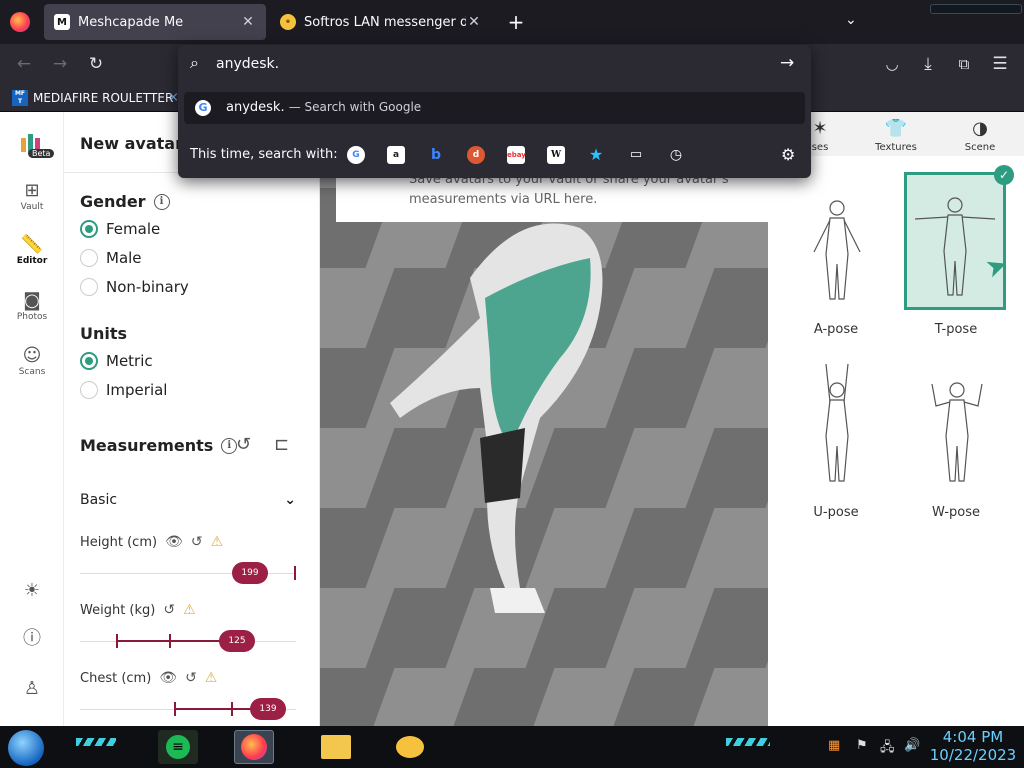 The image size is (1024, 768). What do you see at coordinates (178, 747) in the screenshot?
I see `taskbar-app-spreadsheet: ≡` at bounding box center [178, 747].